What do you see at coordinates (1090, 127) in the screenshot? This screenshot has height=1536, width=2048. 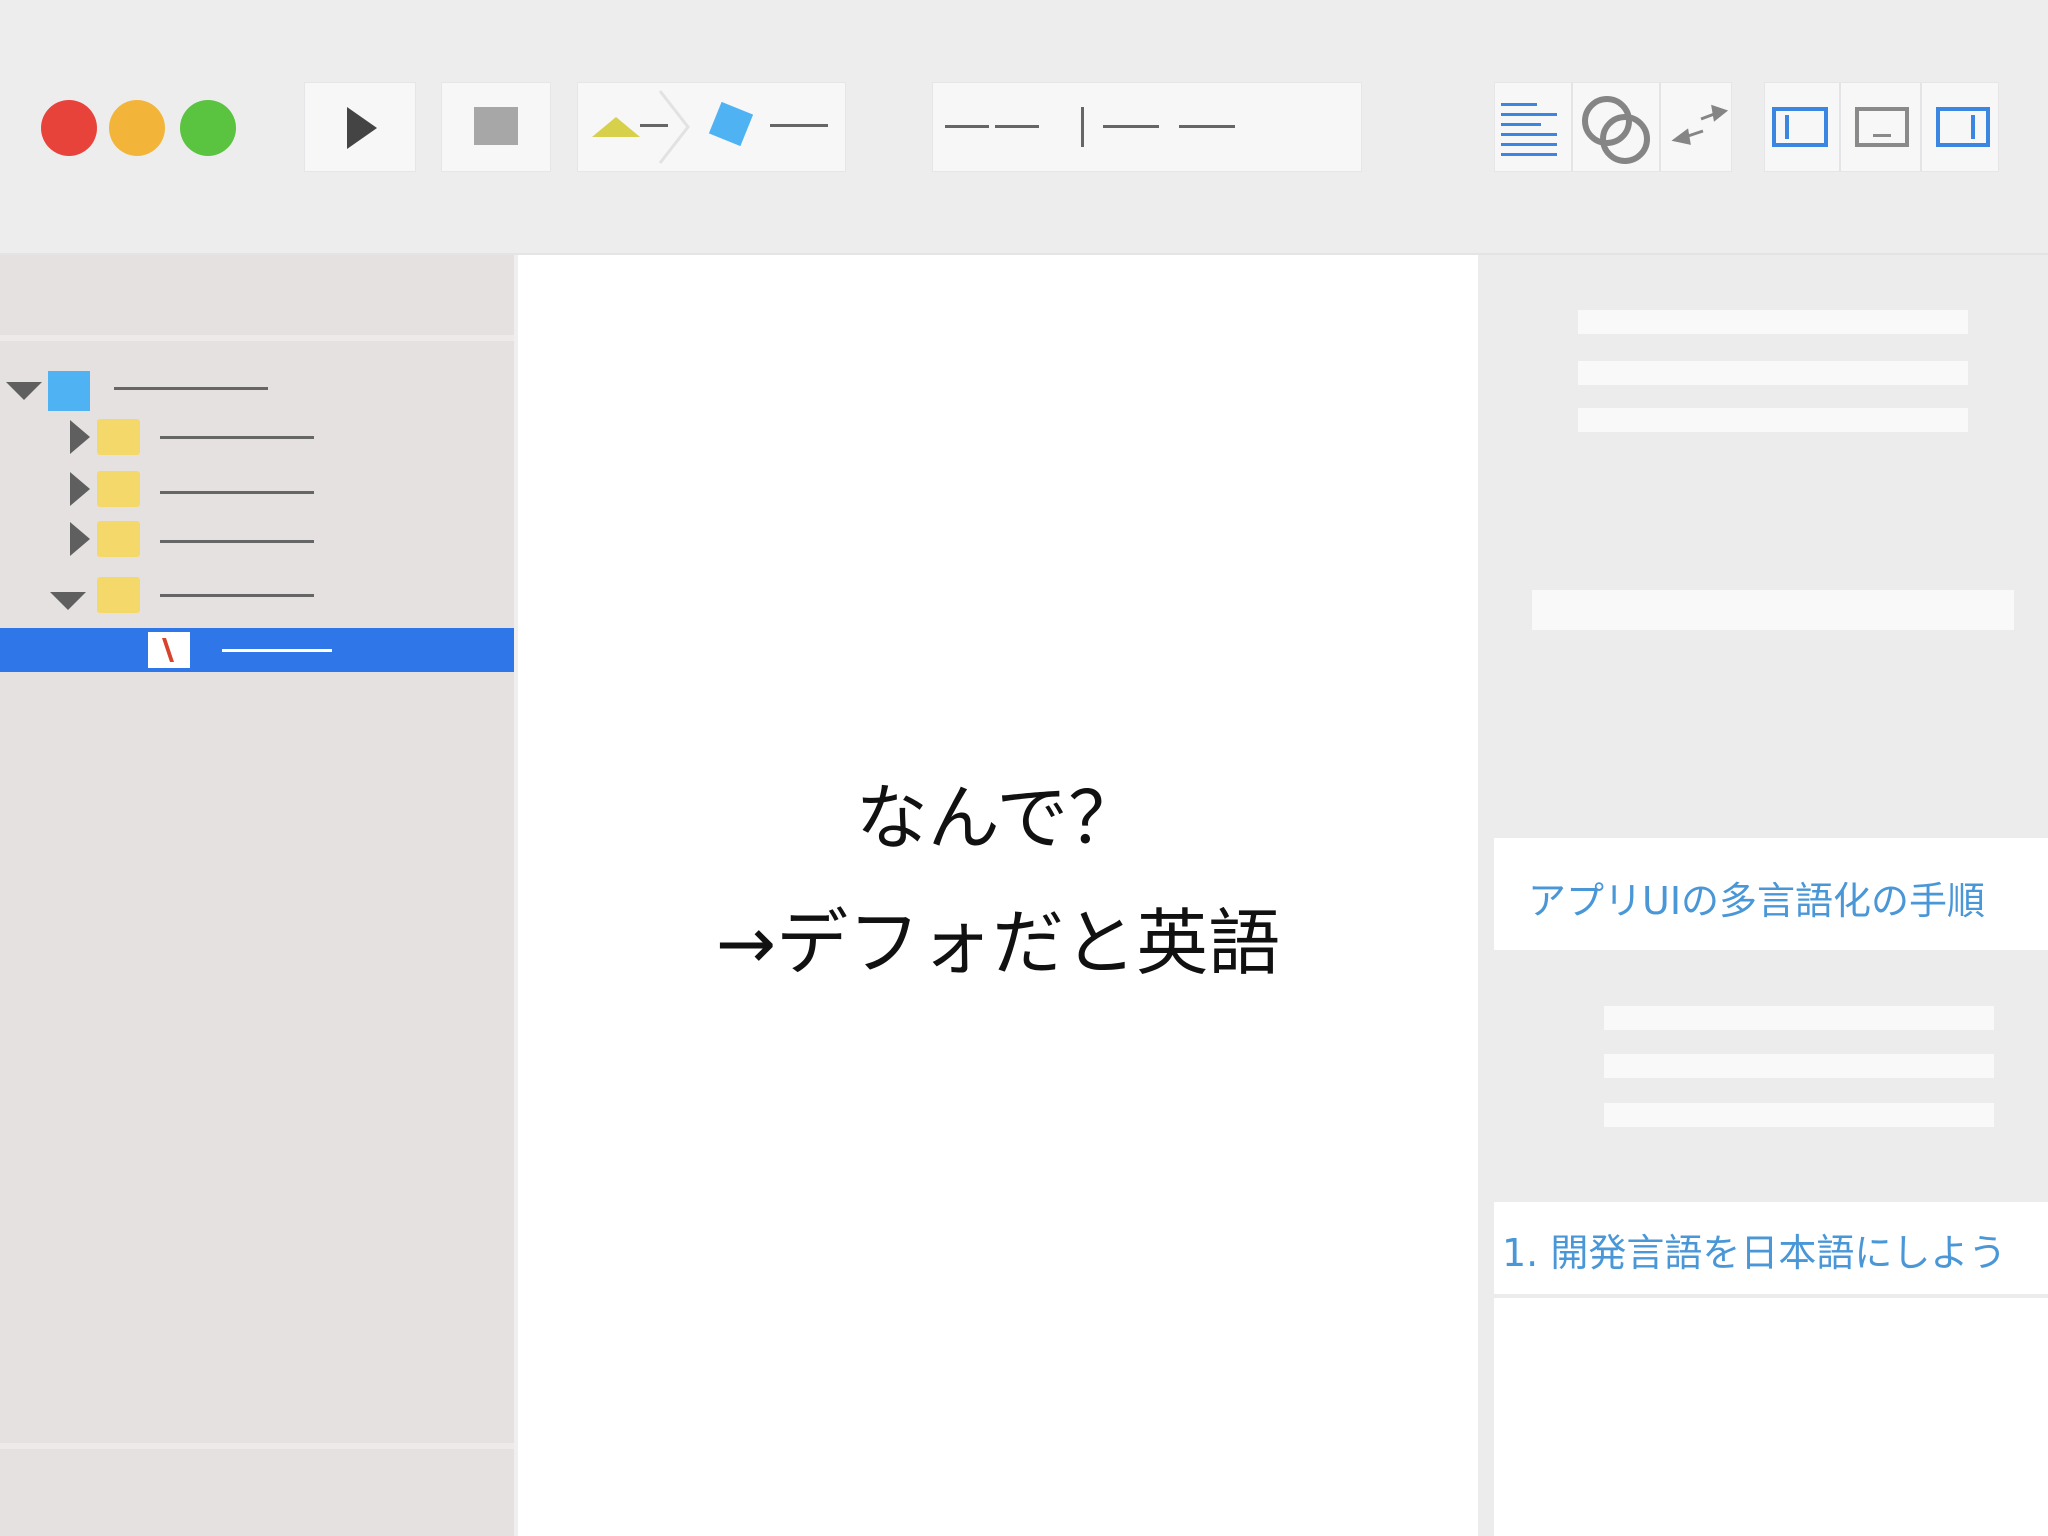 I see `activity-graphic` at bounding box center [1090, 127].